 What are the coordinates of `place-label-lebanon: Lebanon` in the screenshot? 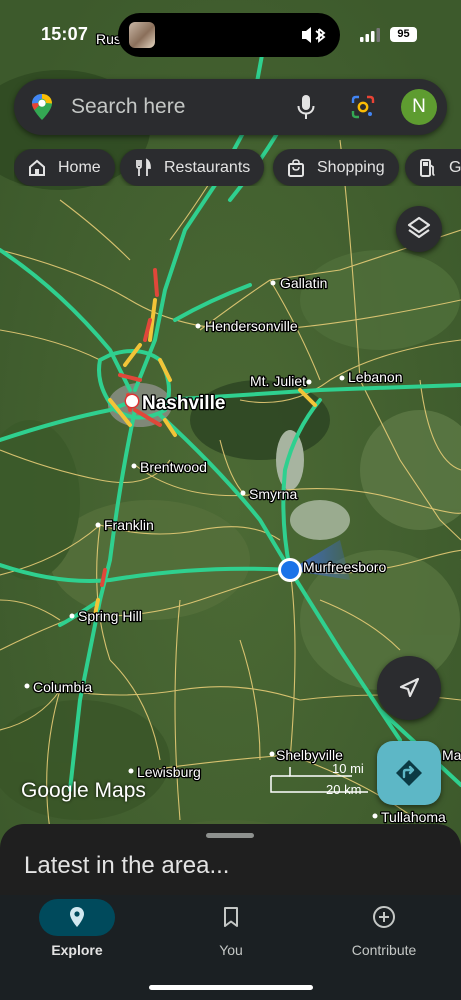 It's located at (375, 377).